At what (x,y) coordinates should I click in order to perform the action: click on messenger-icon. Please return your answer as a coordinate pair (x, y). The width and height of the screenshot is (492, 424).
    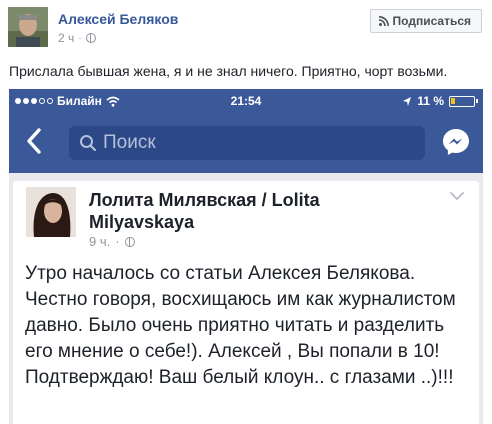
    Looking at the image, I should click on (456, 142).